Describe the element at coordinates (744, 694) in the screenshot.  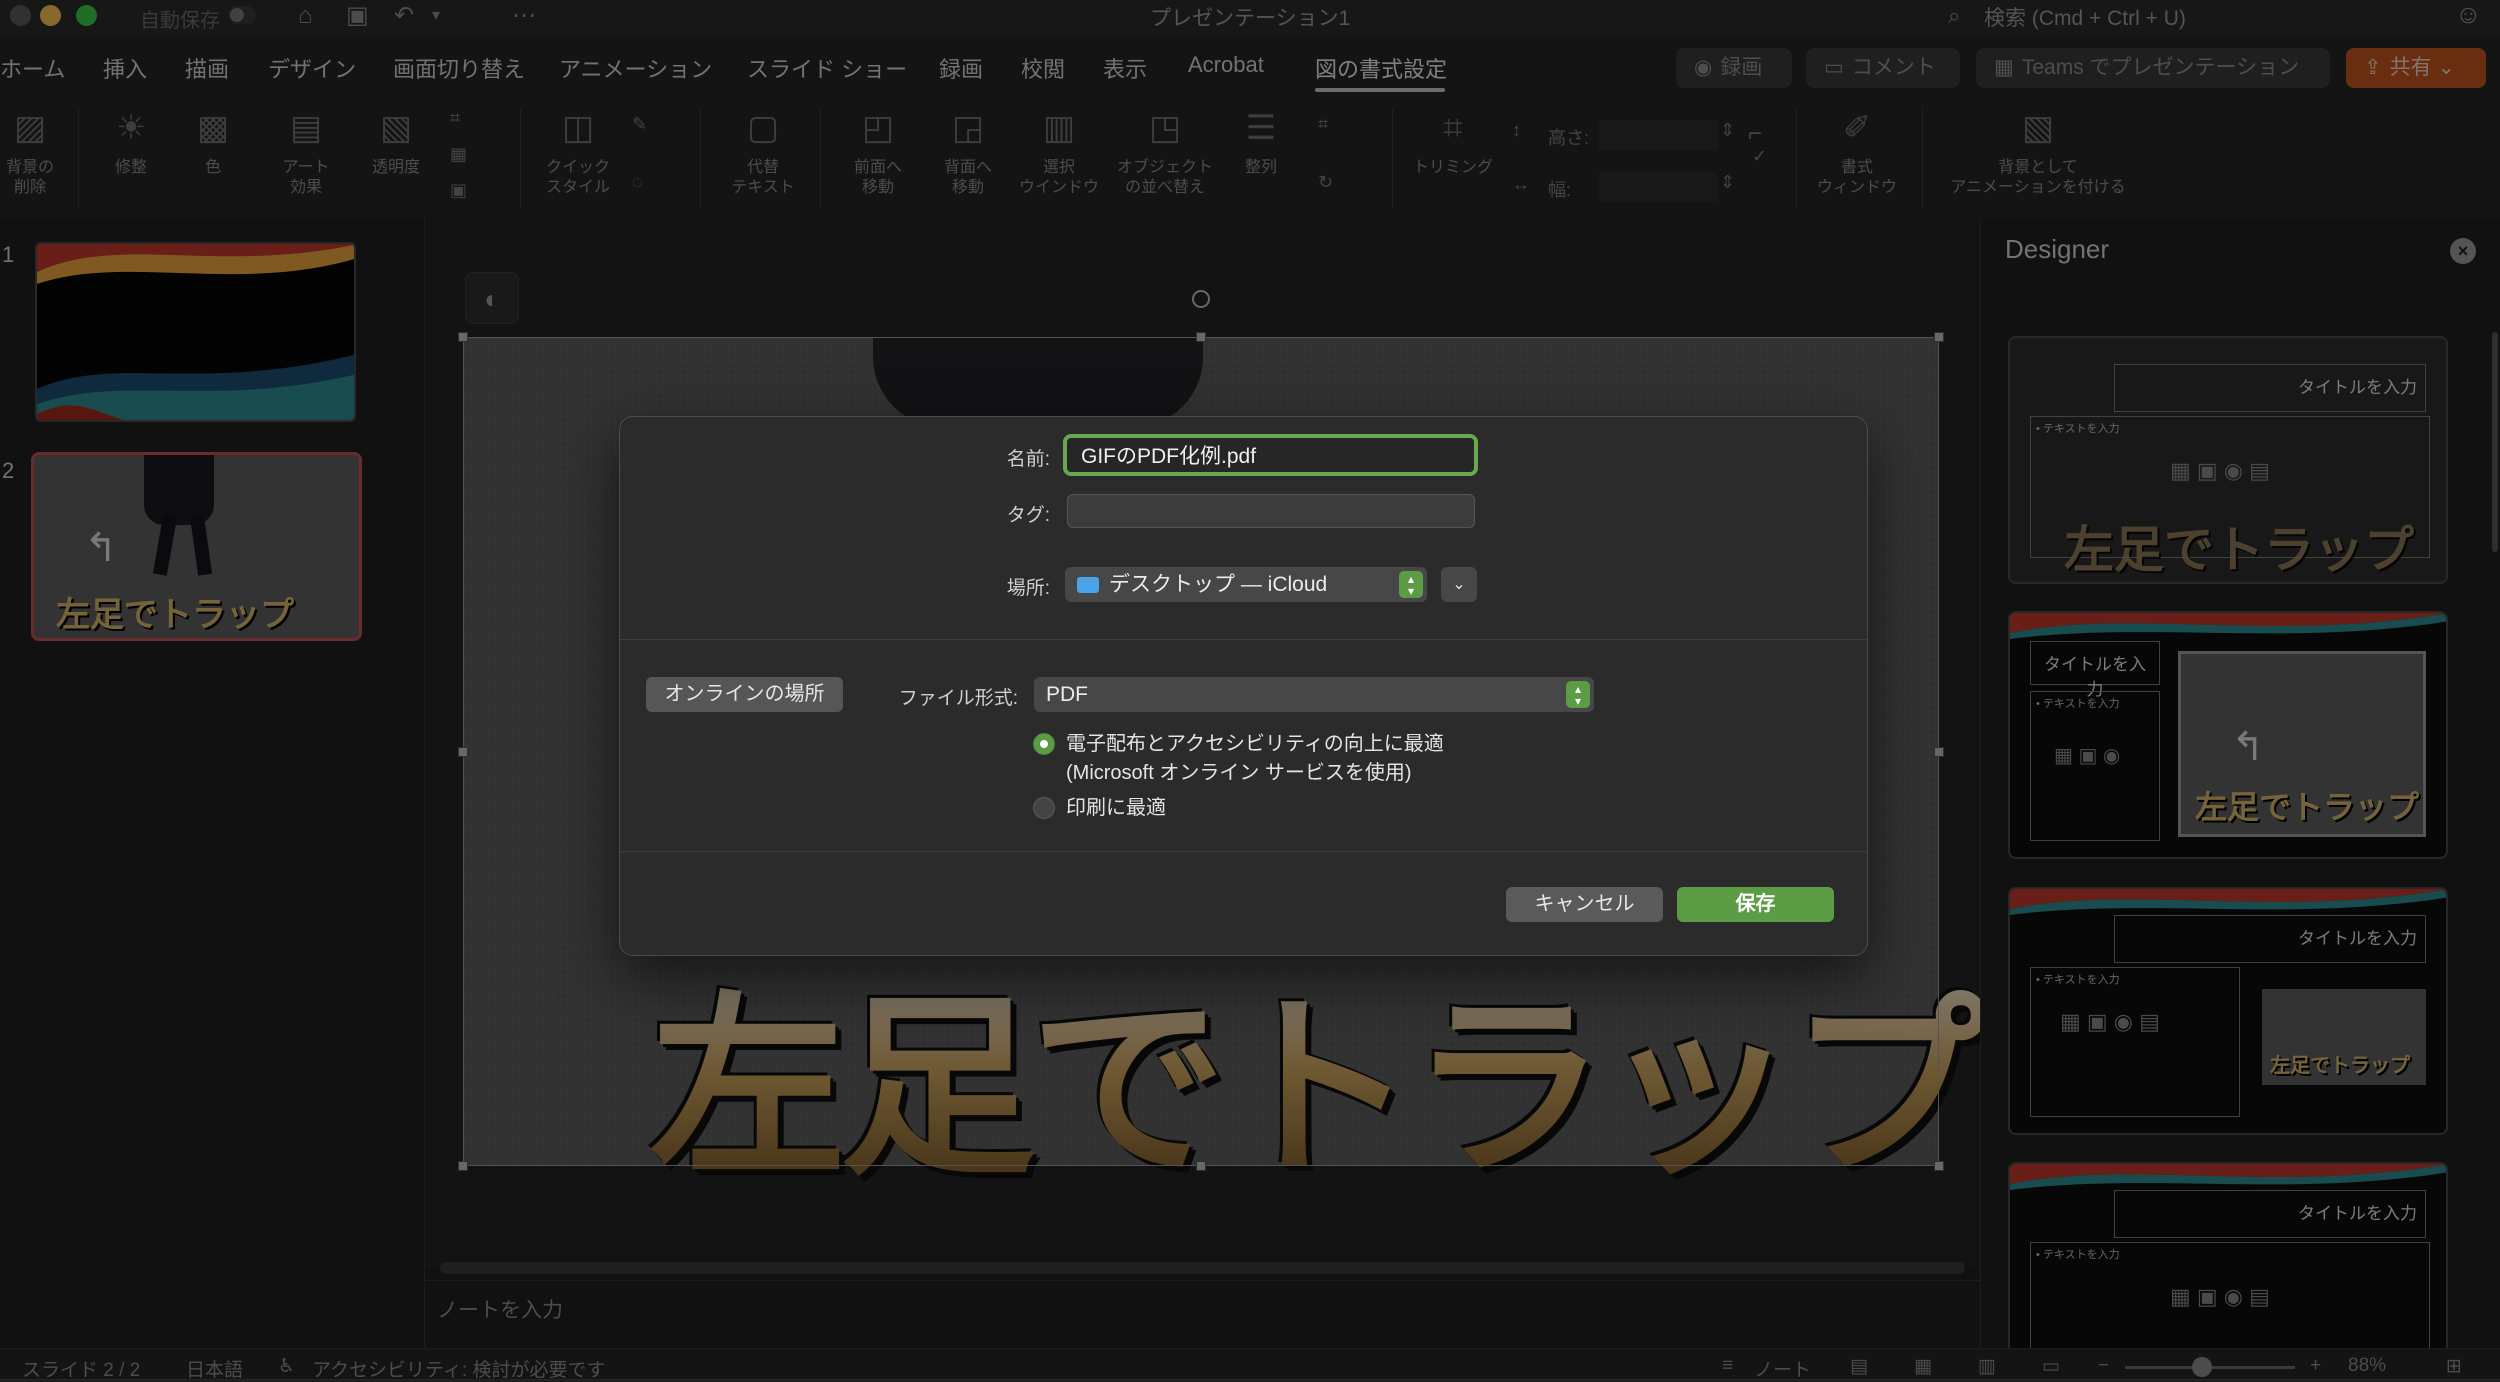
I see `online-locations-button: オンラインの場所` at that location.